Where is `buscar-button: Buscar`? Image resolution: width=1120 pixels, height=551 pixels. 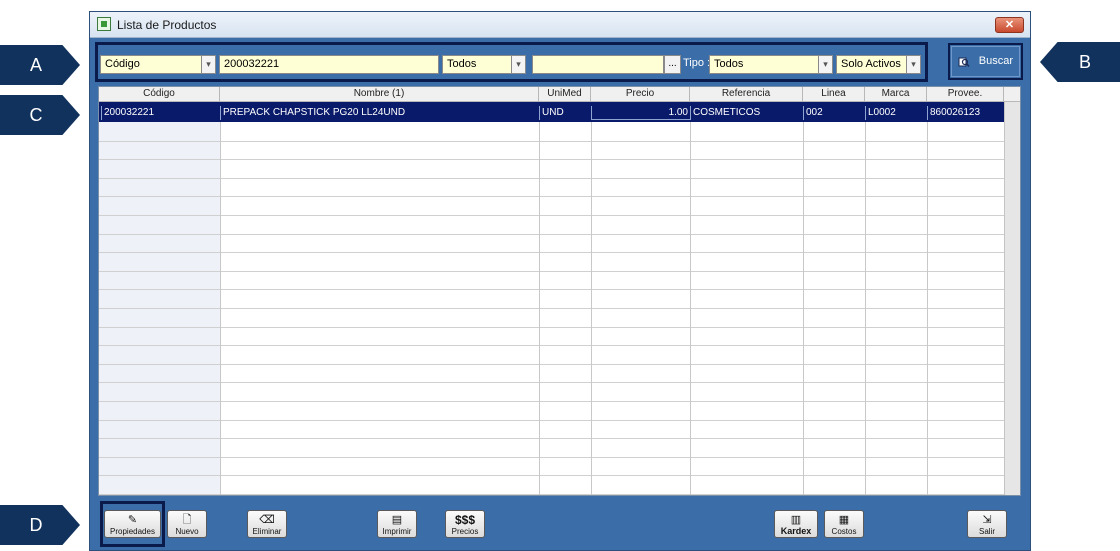 buscar-button: Buscar is located at coordinates (985, 61).